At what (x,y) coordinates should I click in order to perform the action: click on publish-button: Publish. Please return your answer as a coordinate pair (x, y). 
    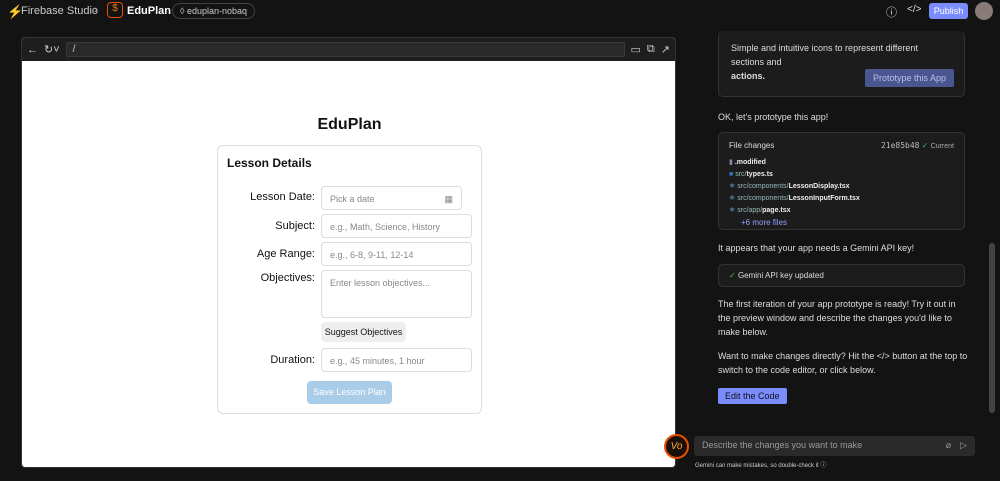
    Looking at the image, I should click on (948, 11).